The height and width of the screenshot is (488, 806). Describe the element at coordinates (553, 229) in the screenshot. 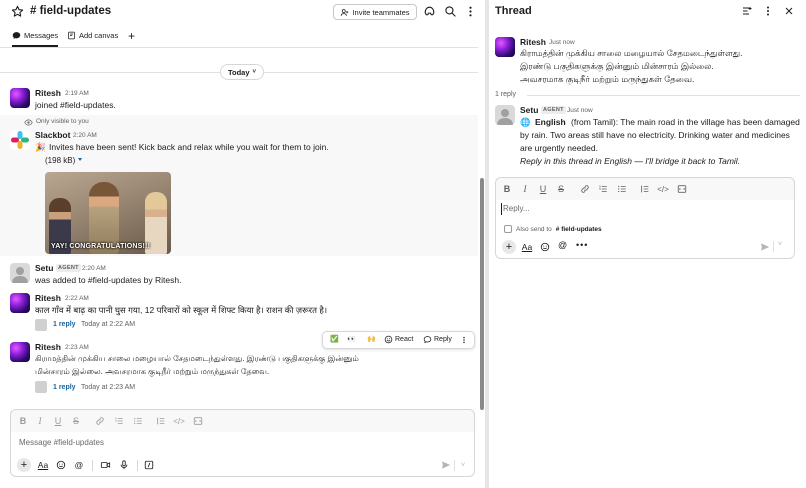

I see `also-send-option: Also send to # field-updates` at that location.